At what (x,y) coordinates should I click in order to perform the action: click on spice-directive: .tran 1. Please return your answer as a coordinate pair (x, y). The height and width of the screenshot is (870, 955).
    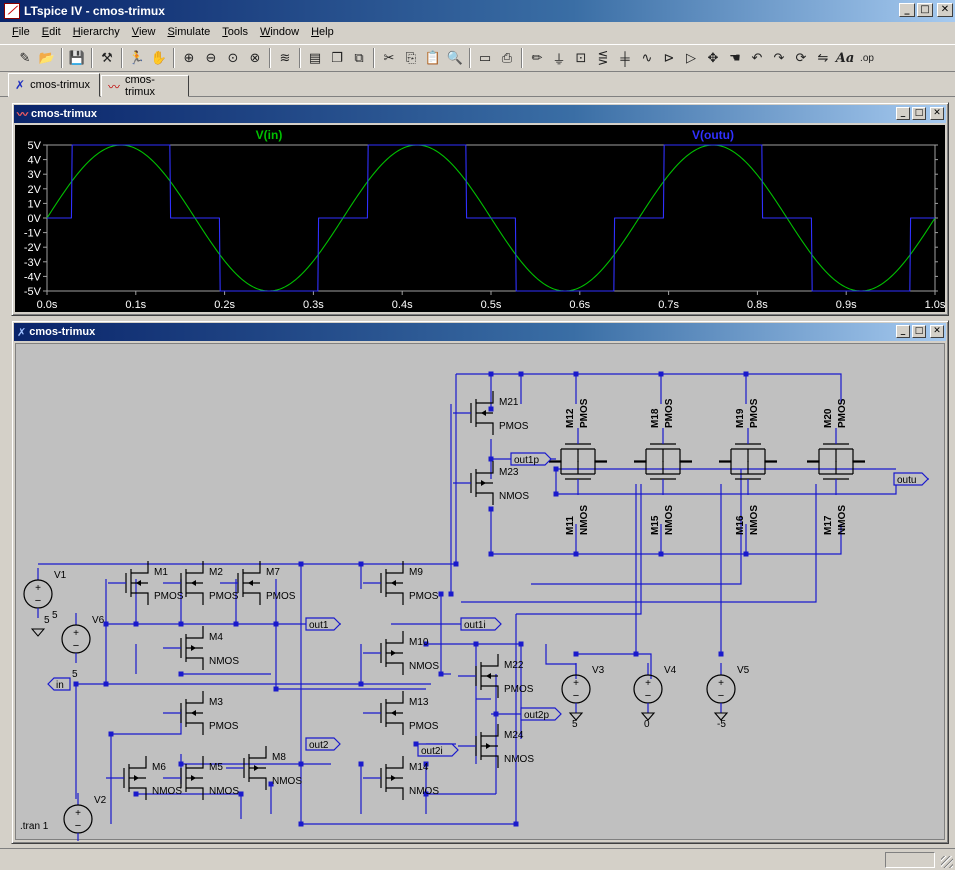
    Looking at the image, I should click on (34, 826).